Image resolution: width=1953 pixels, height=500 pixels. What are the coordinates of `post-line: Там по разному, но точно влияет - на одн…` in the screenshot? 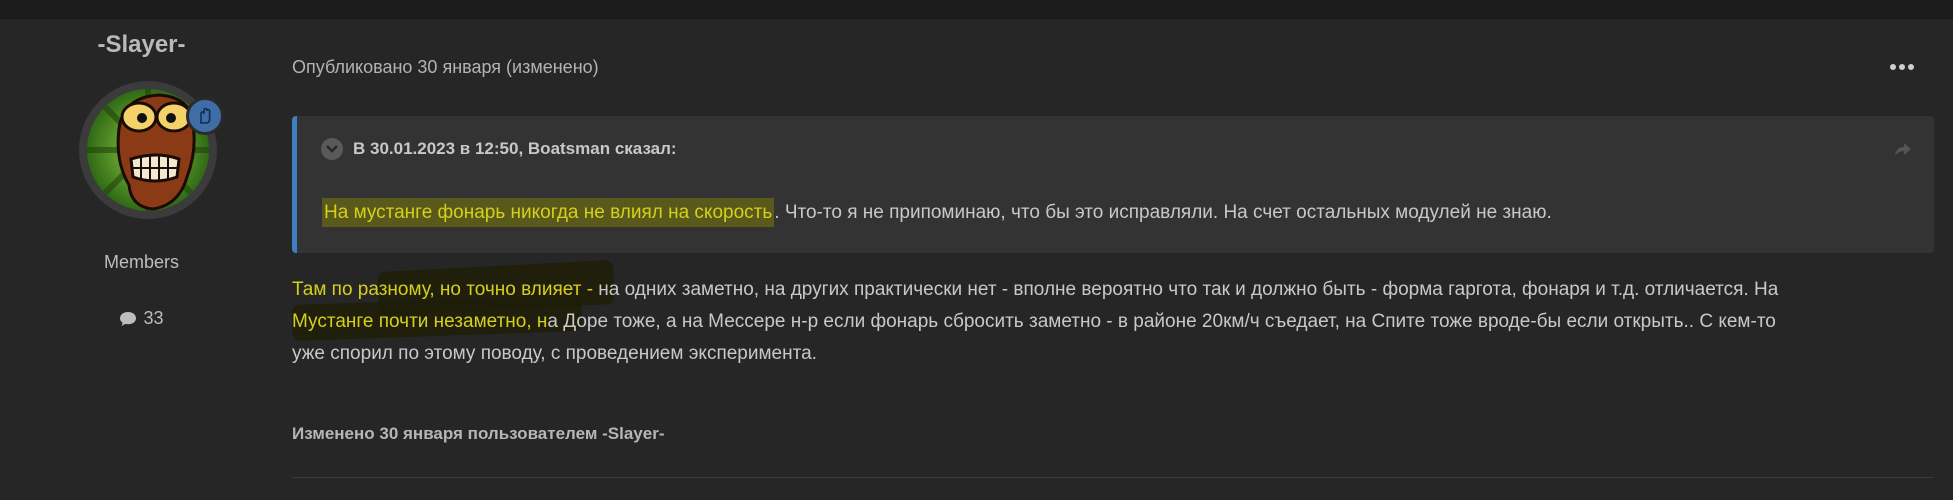 It's located at (1112, 290).